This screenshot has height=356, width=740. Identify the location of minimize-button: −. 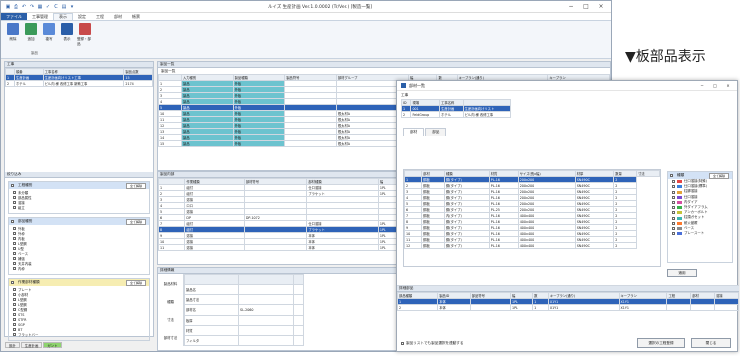
(571, 6).